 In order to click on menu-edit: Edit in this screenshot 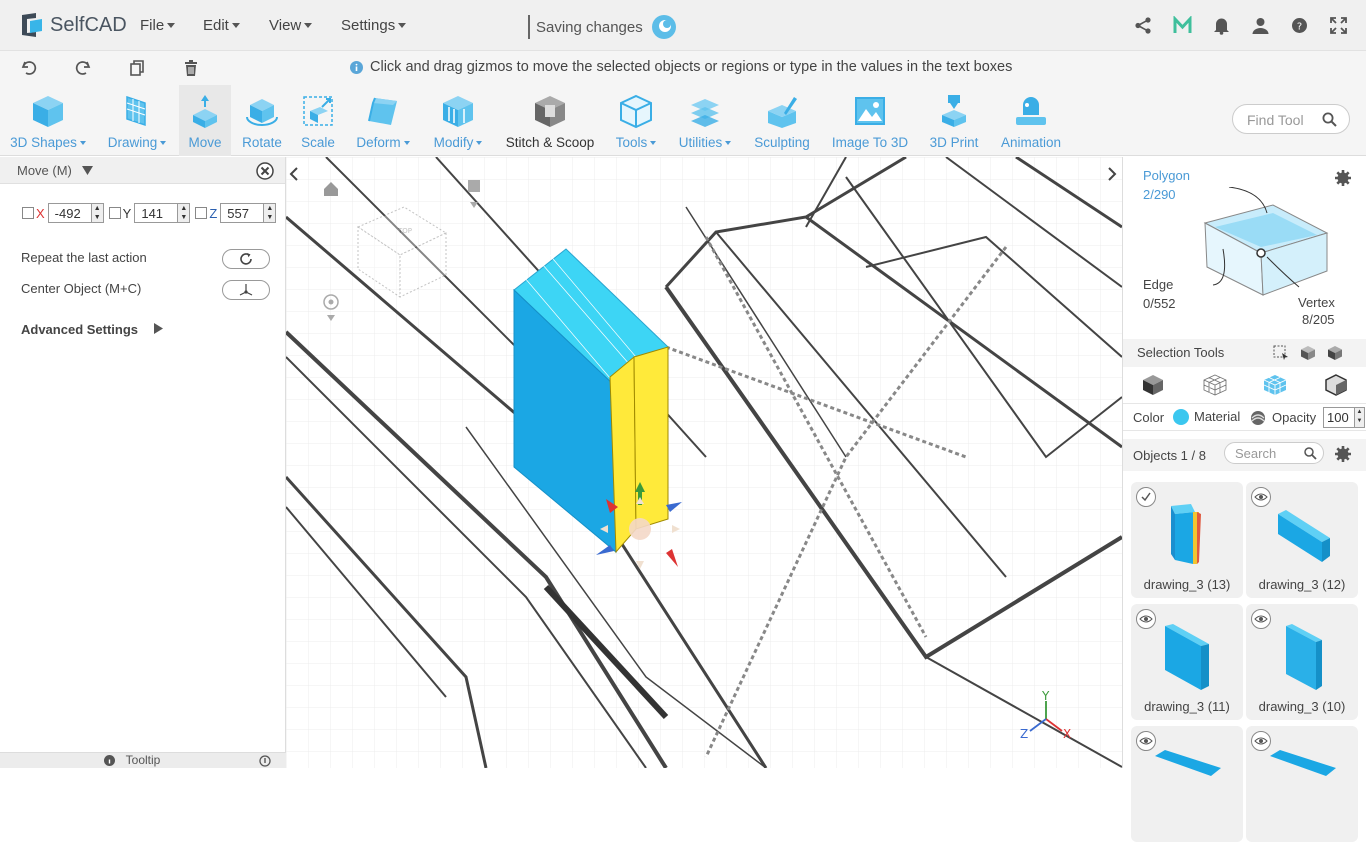, I will do `click(221, 25)`.